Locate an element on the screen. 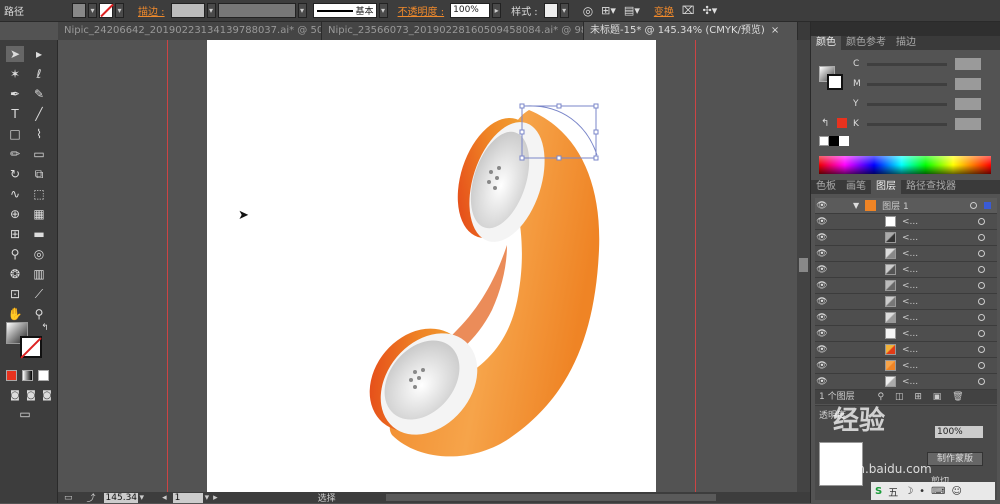 The height and width of the screenshot is (504, 1000). none-swatch is located at coordinates (824, 141).